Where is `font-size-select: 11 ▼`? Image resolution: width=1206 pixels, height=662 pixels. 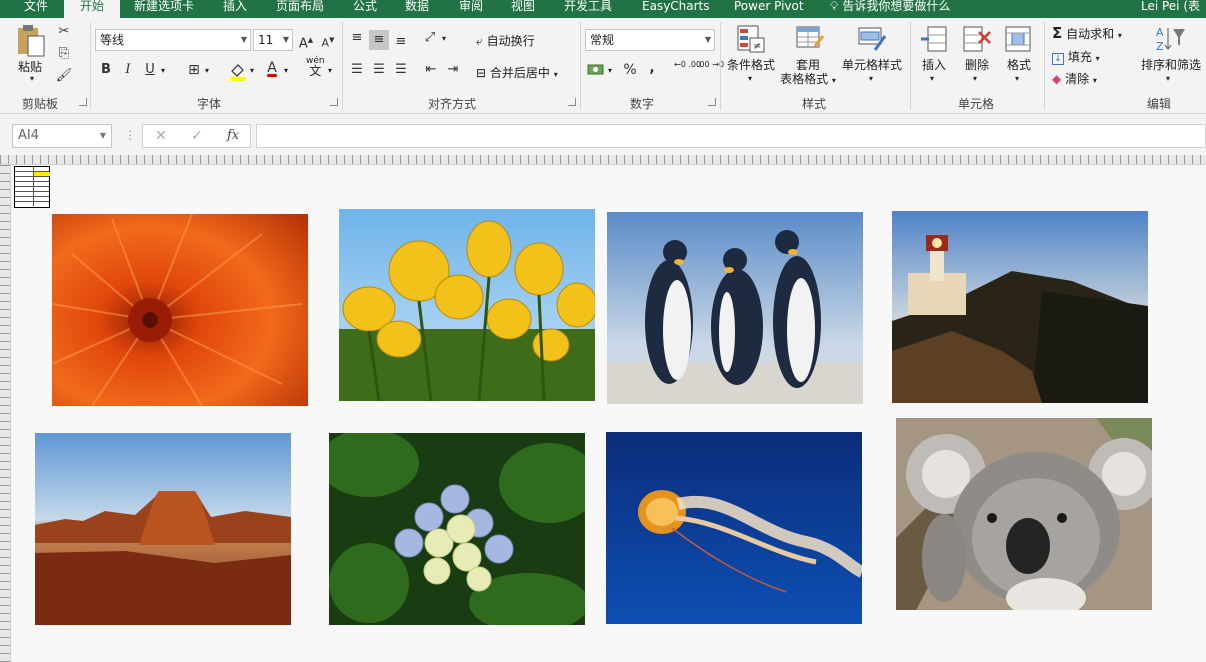
font-size-select: 11 ▼ is located at coordinates (273, 40).